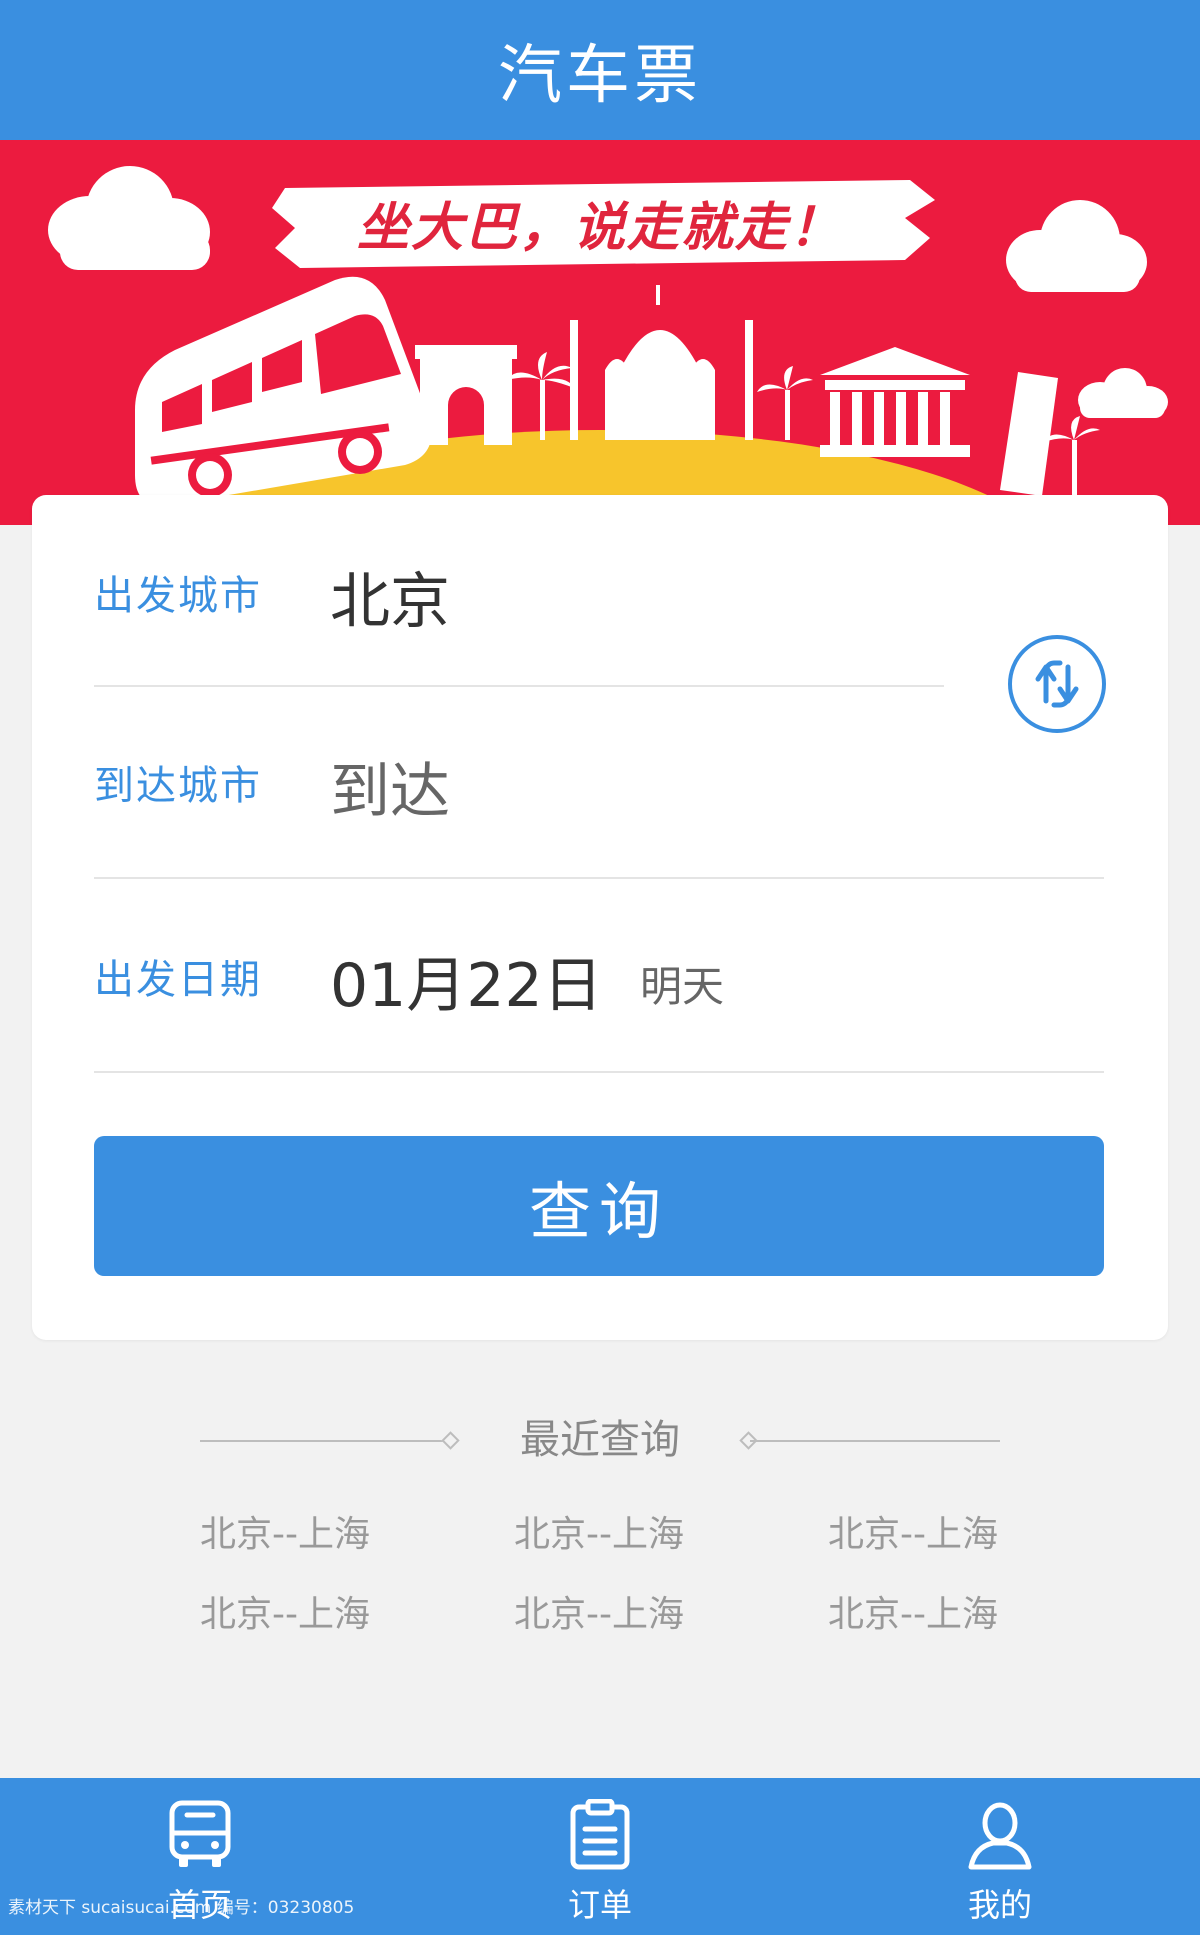  What do you see at coordinates (682, 986) in the screenshot?
I see `date-relative-note: 明天` at bounding box center [682, 986].